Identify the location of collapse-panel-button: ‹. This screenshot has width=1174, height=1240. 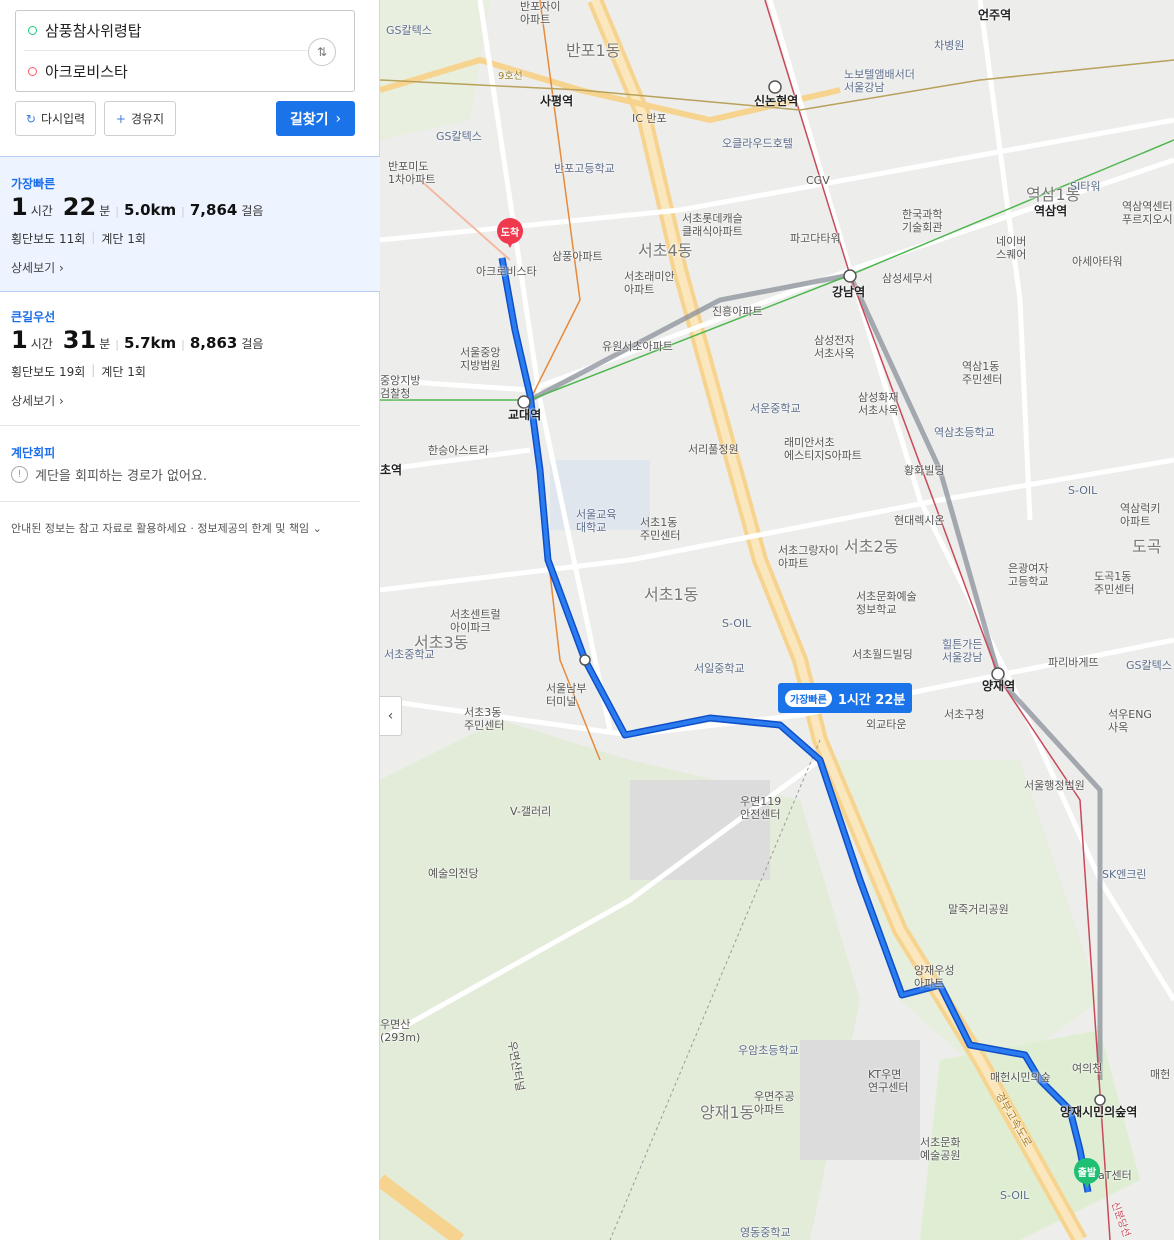
(391, 716).